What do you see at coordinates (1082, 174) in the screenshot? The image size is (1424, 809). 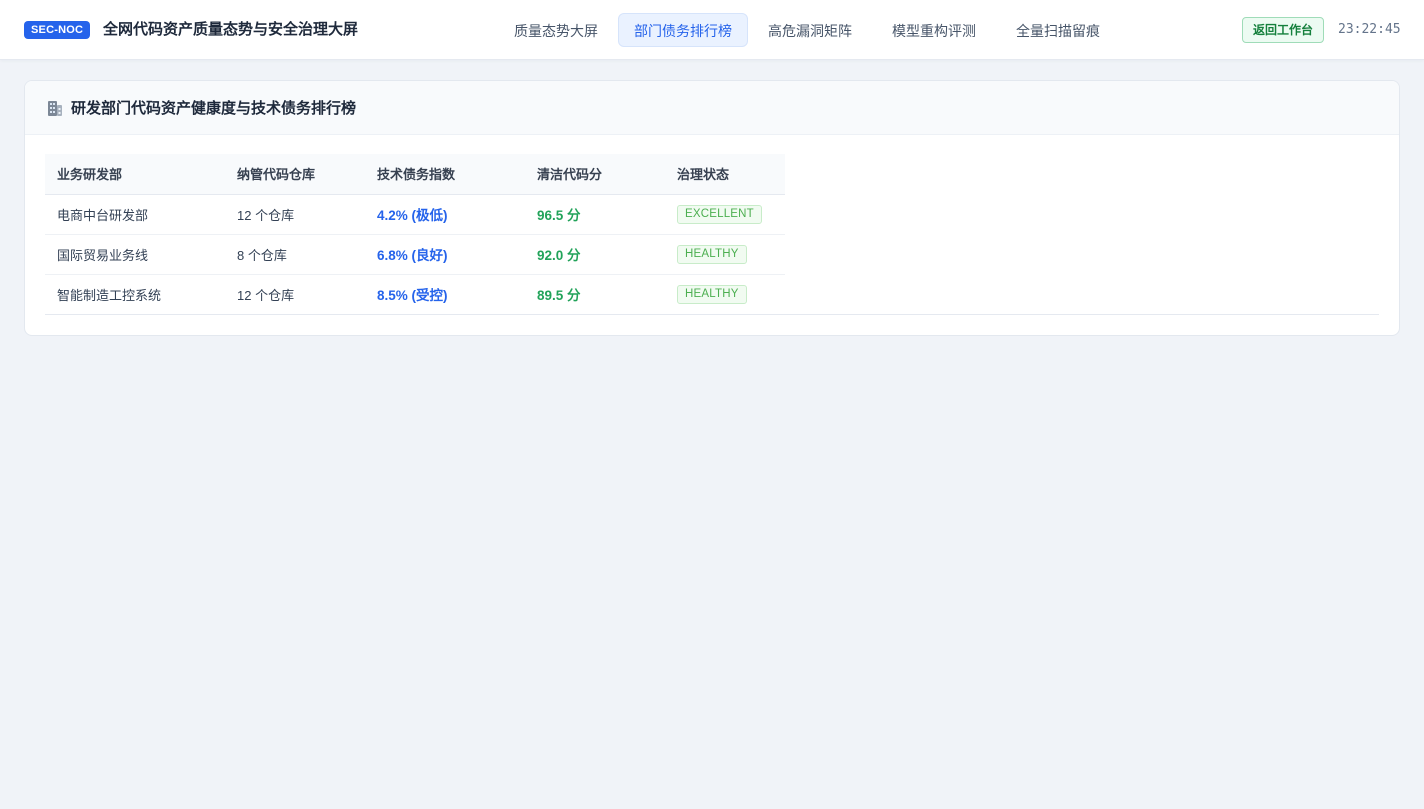 I see `header-filler` at bounding box center [1082, 174].